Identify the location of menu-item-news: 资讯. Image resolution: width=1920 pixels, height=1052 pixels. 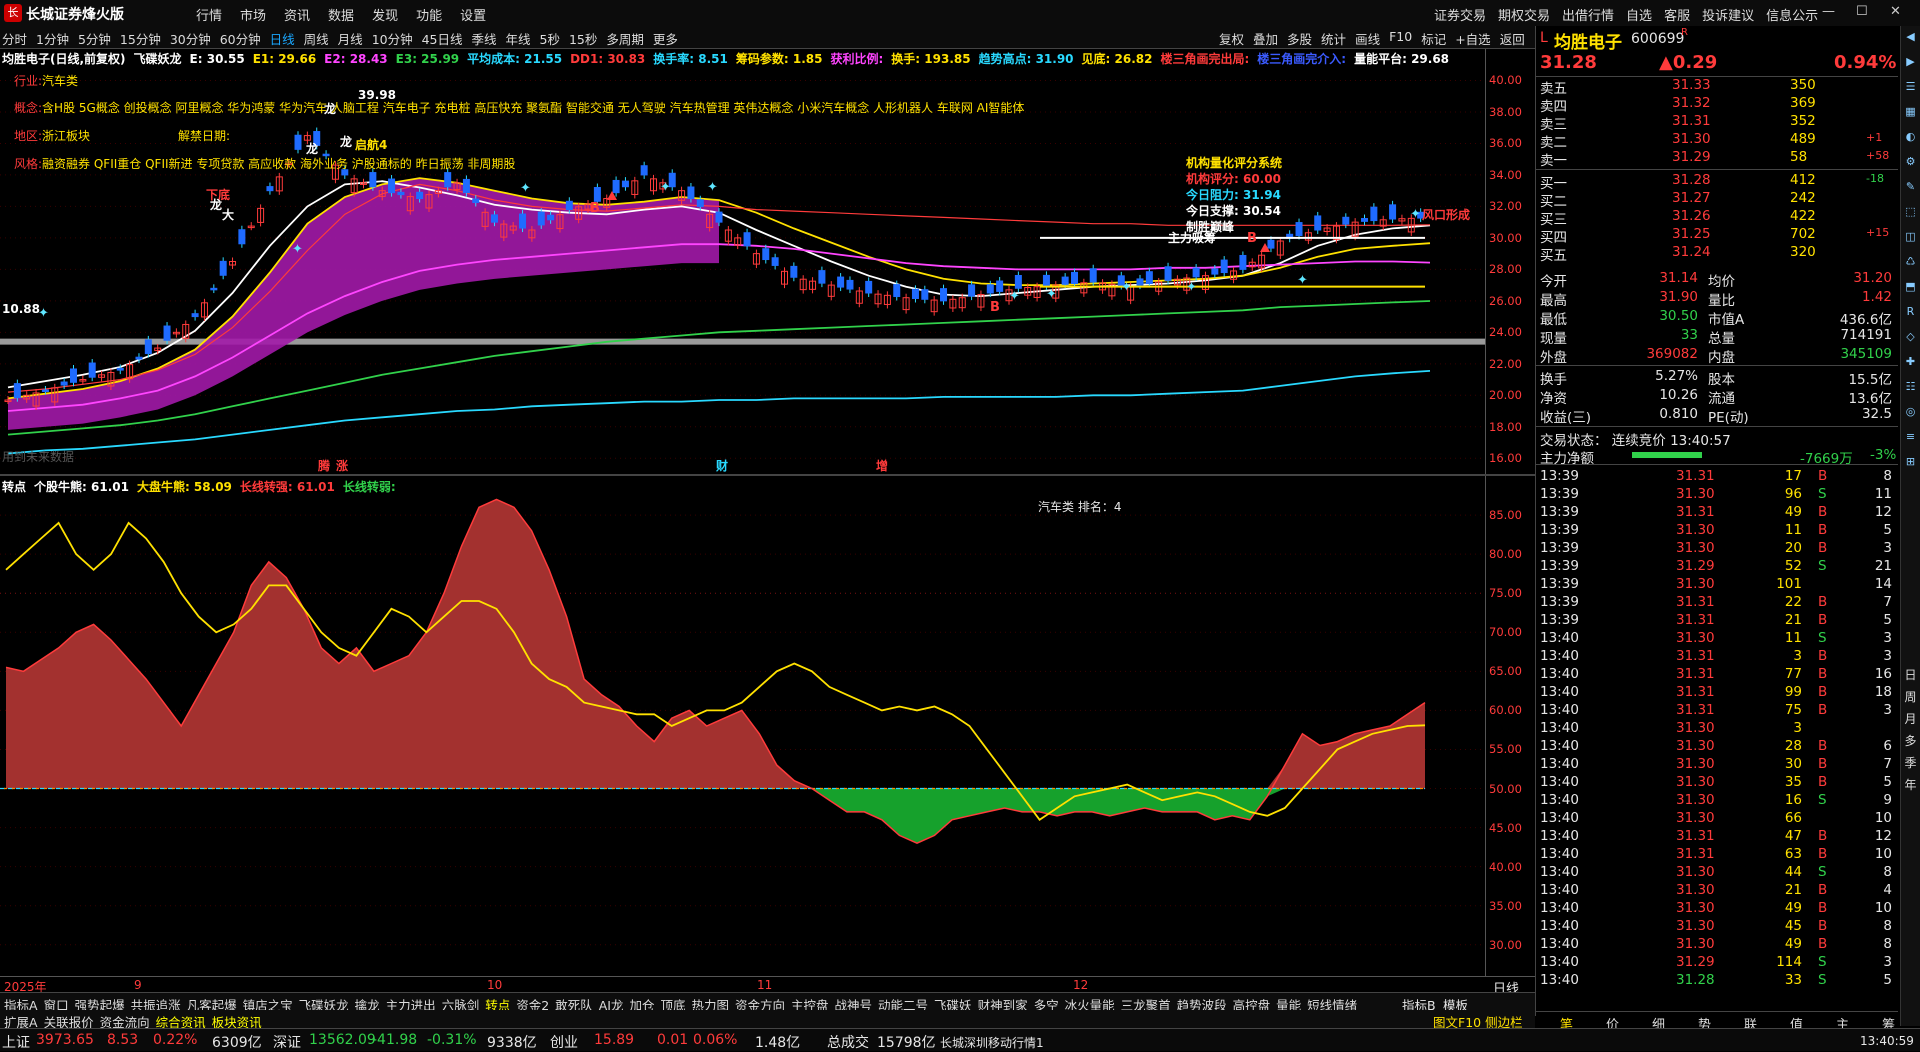
(297, 14).